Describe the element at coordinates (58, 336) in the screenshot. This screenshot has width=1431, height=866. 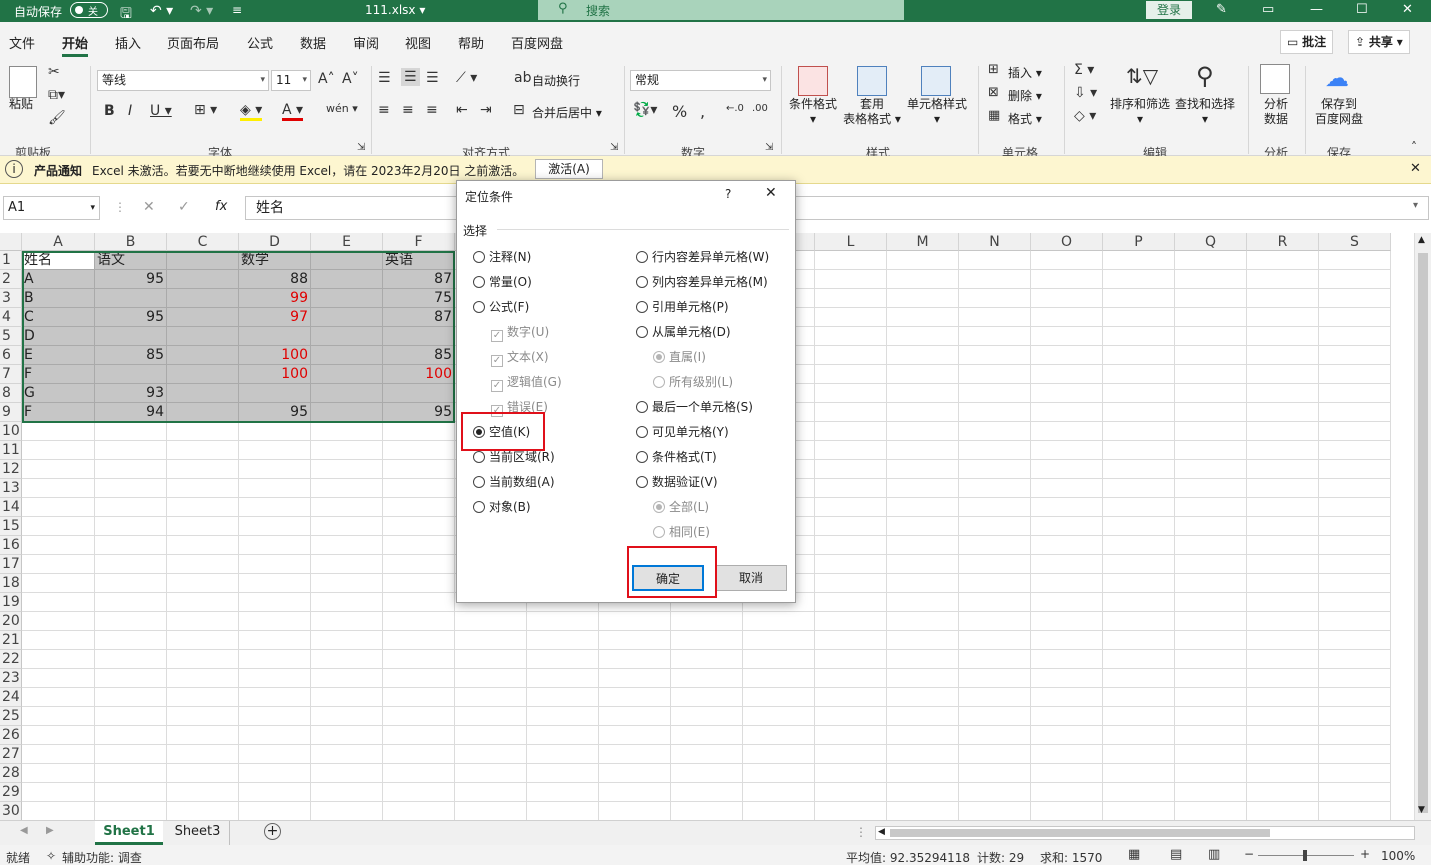
I see `cell: D` at that location.